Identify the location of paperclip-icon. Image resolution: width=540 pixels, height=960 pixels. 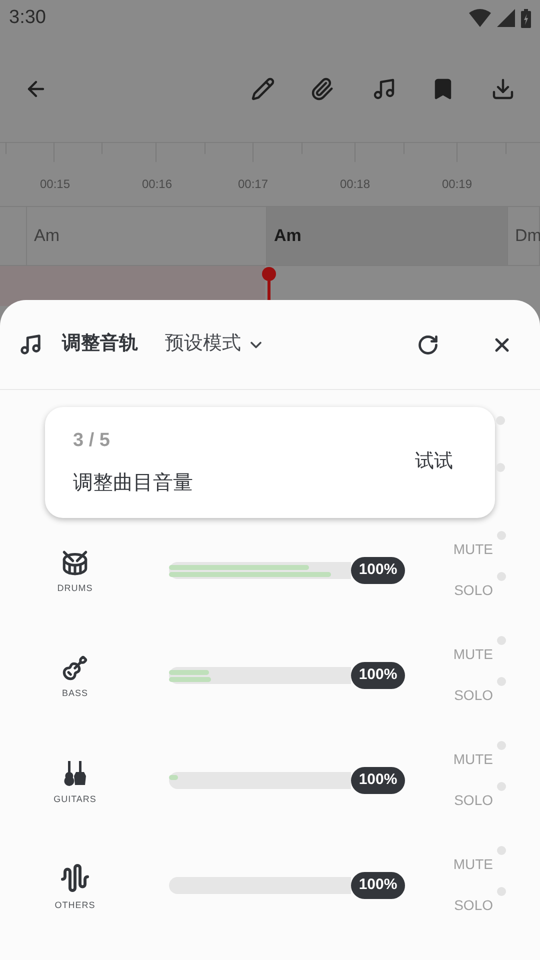
(322, 89).